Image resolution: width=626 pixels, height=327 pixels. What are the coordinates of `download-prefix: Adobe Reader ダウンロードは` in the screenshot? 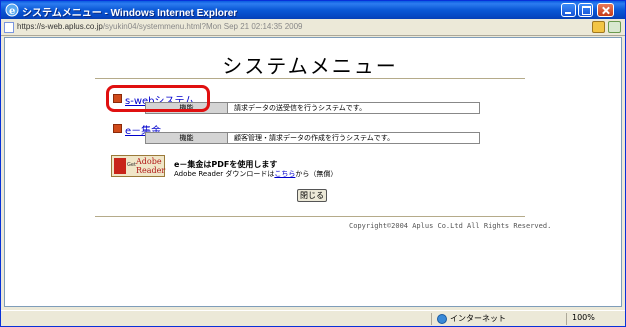 It's located at (224, 174).